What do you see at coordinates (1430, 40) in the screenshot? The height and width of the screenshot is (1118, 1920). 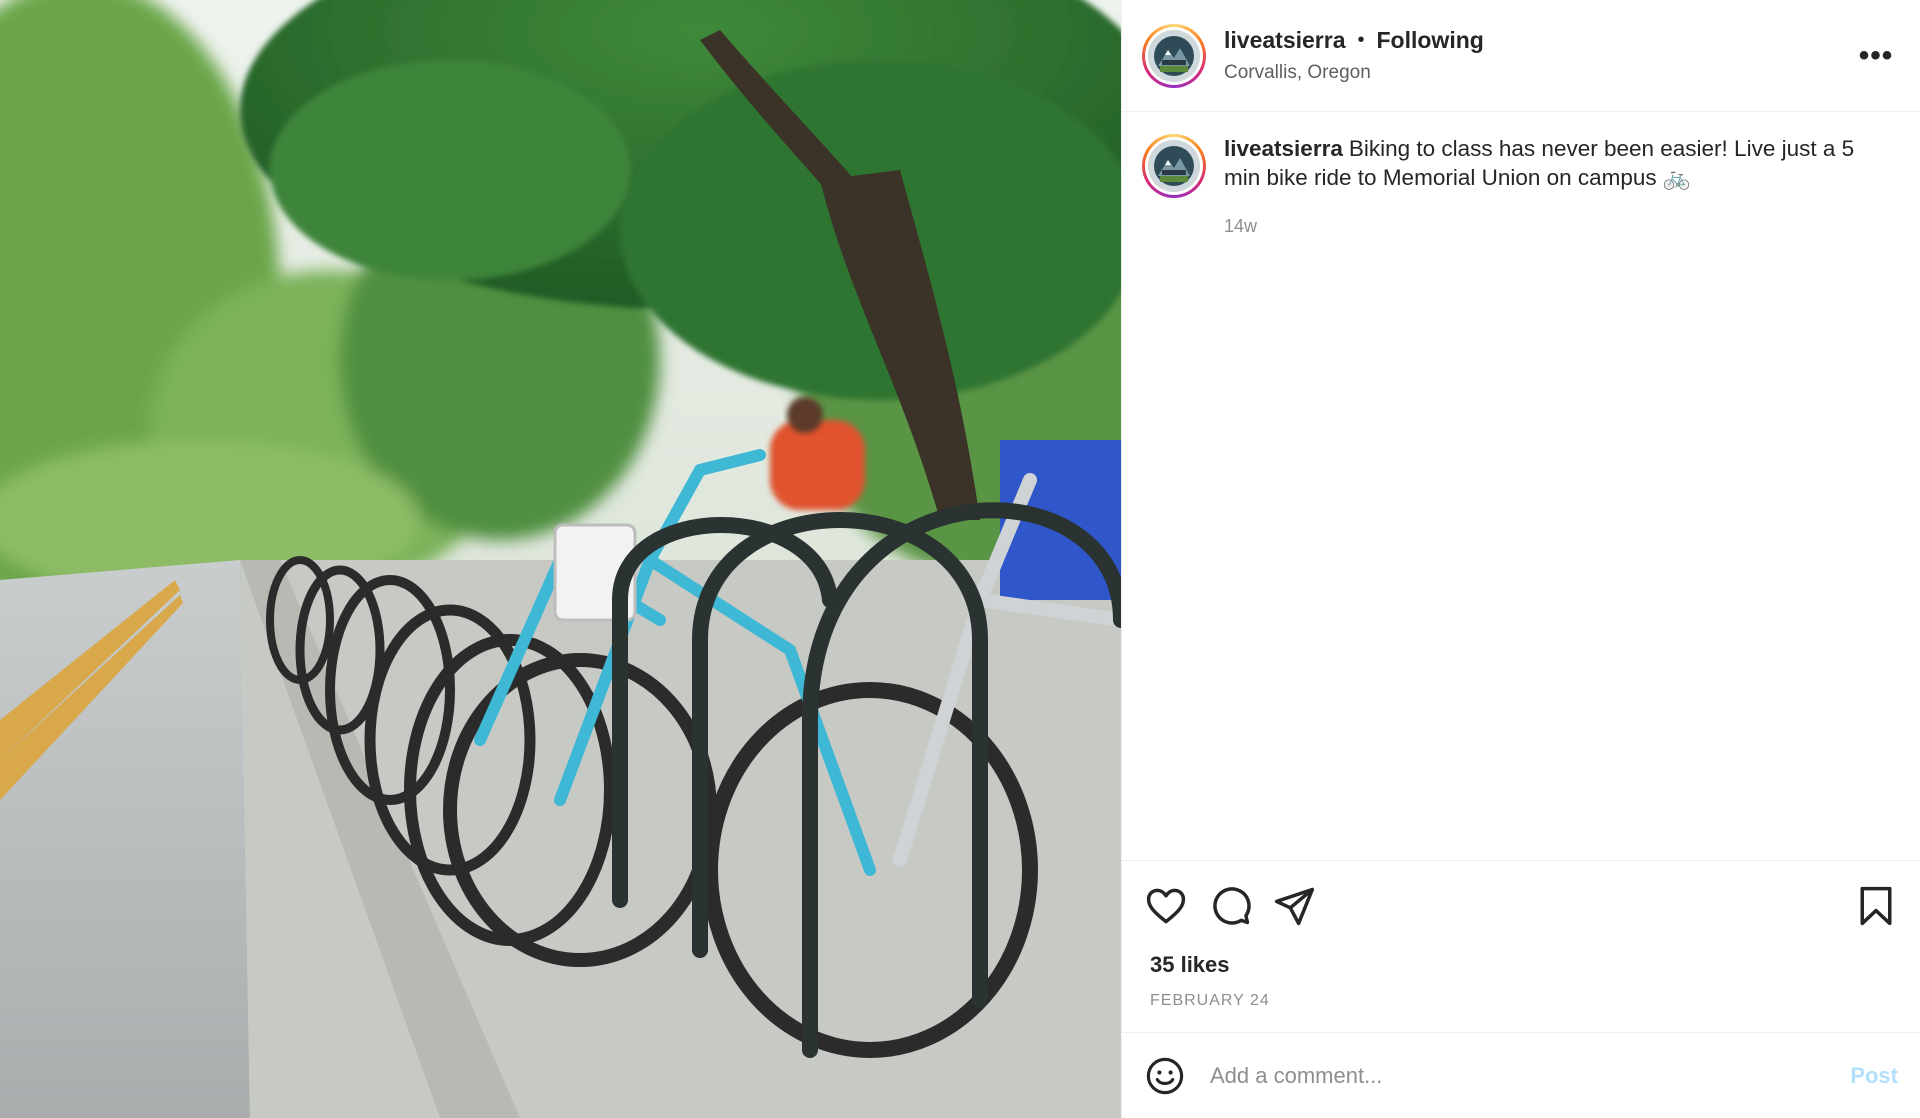 I see `following-button: Following` at bounding box center [1430, 40].